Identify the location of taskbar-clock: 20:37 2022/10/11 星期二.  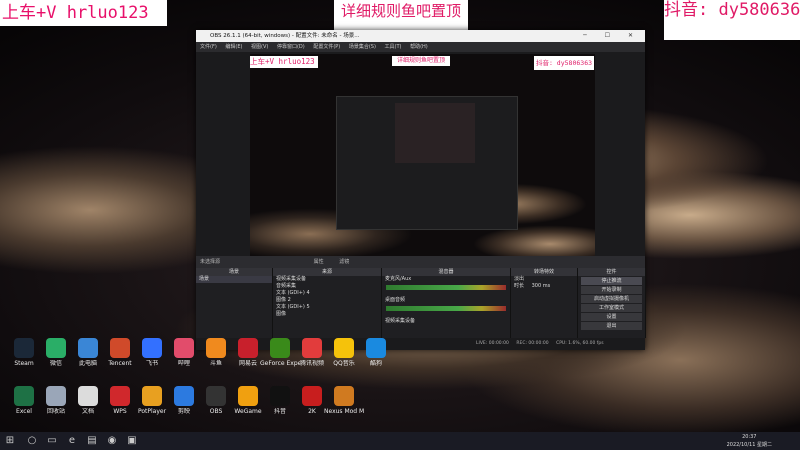
(749, 441).